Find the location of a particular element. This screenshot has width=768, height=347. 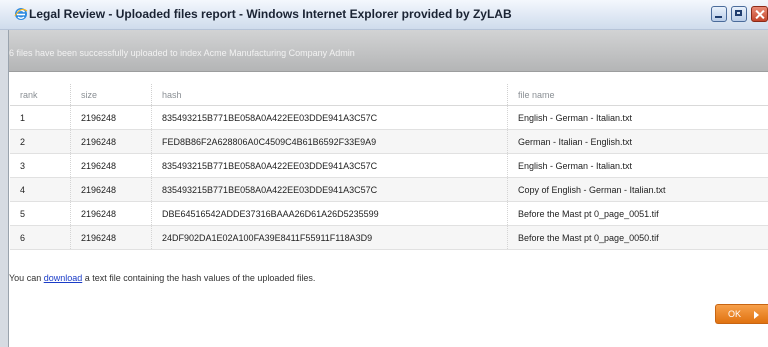

download-link: download is located at coordinates (63, 278).